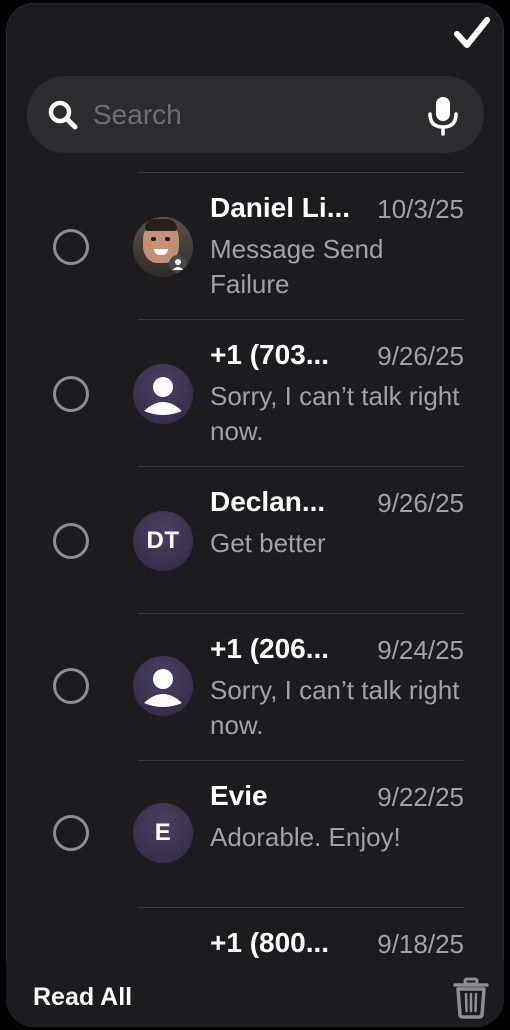 The height and width of the screenshot is (1030, 510). I want to click on message-preview: Adorable. Enjoy!, so click(305, 837).